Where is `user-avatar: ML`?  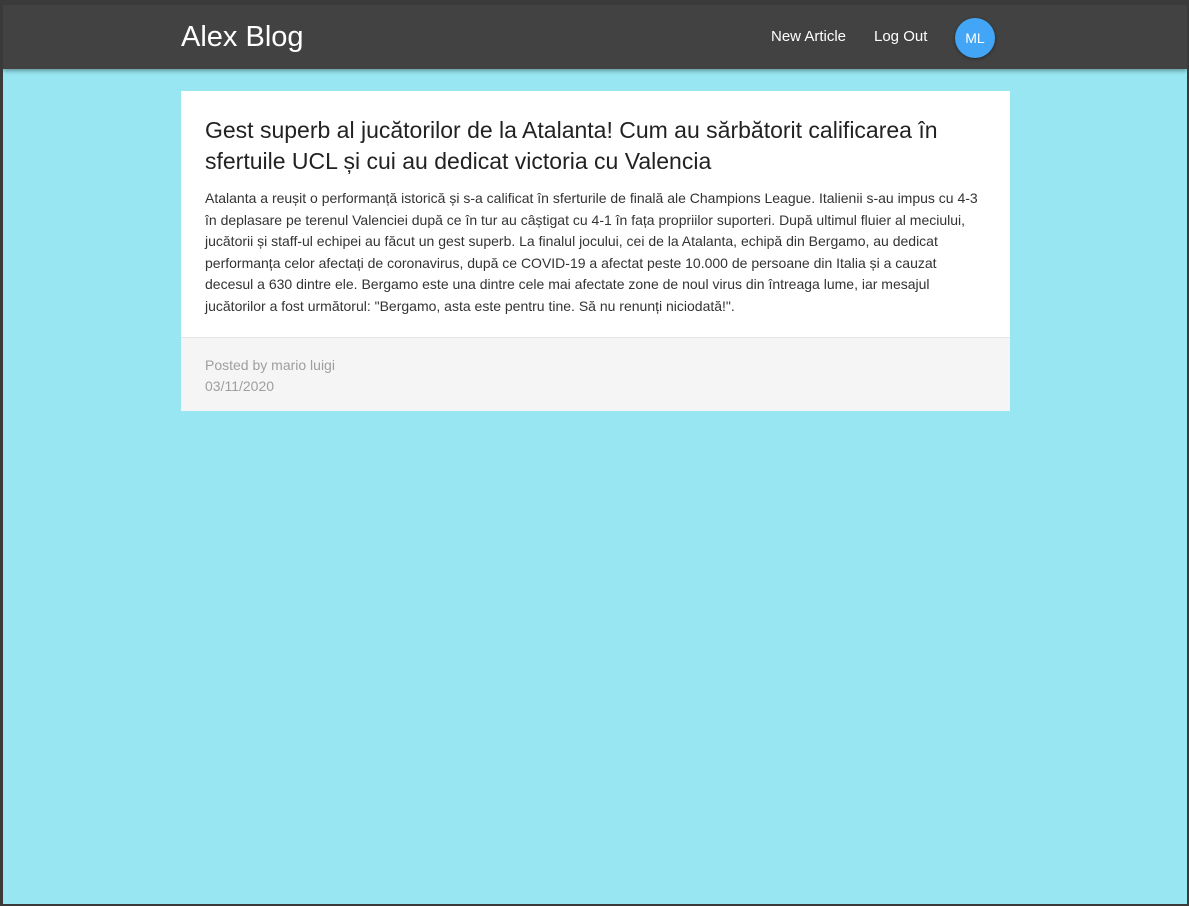 user-avatar: ML is located at coordinates (975, 38).